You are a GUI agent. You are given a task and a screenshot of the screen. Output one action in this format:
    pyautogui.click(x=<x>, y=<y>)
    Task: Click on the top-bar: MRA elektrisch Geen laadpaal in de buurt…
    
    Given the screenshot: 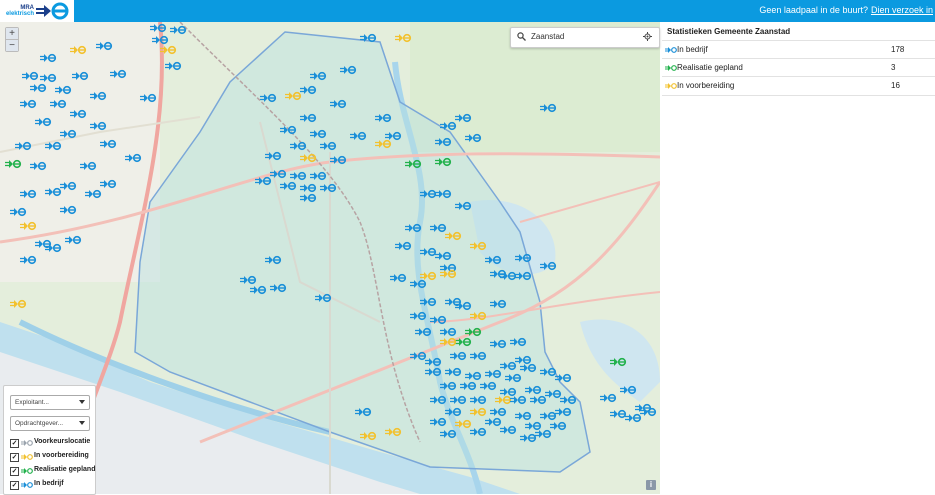 What is the action you would take?
    pyautogui.click(x=467, y=11)
    